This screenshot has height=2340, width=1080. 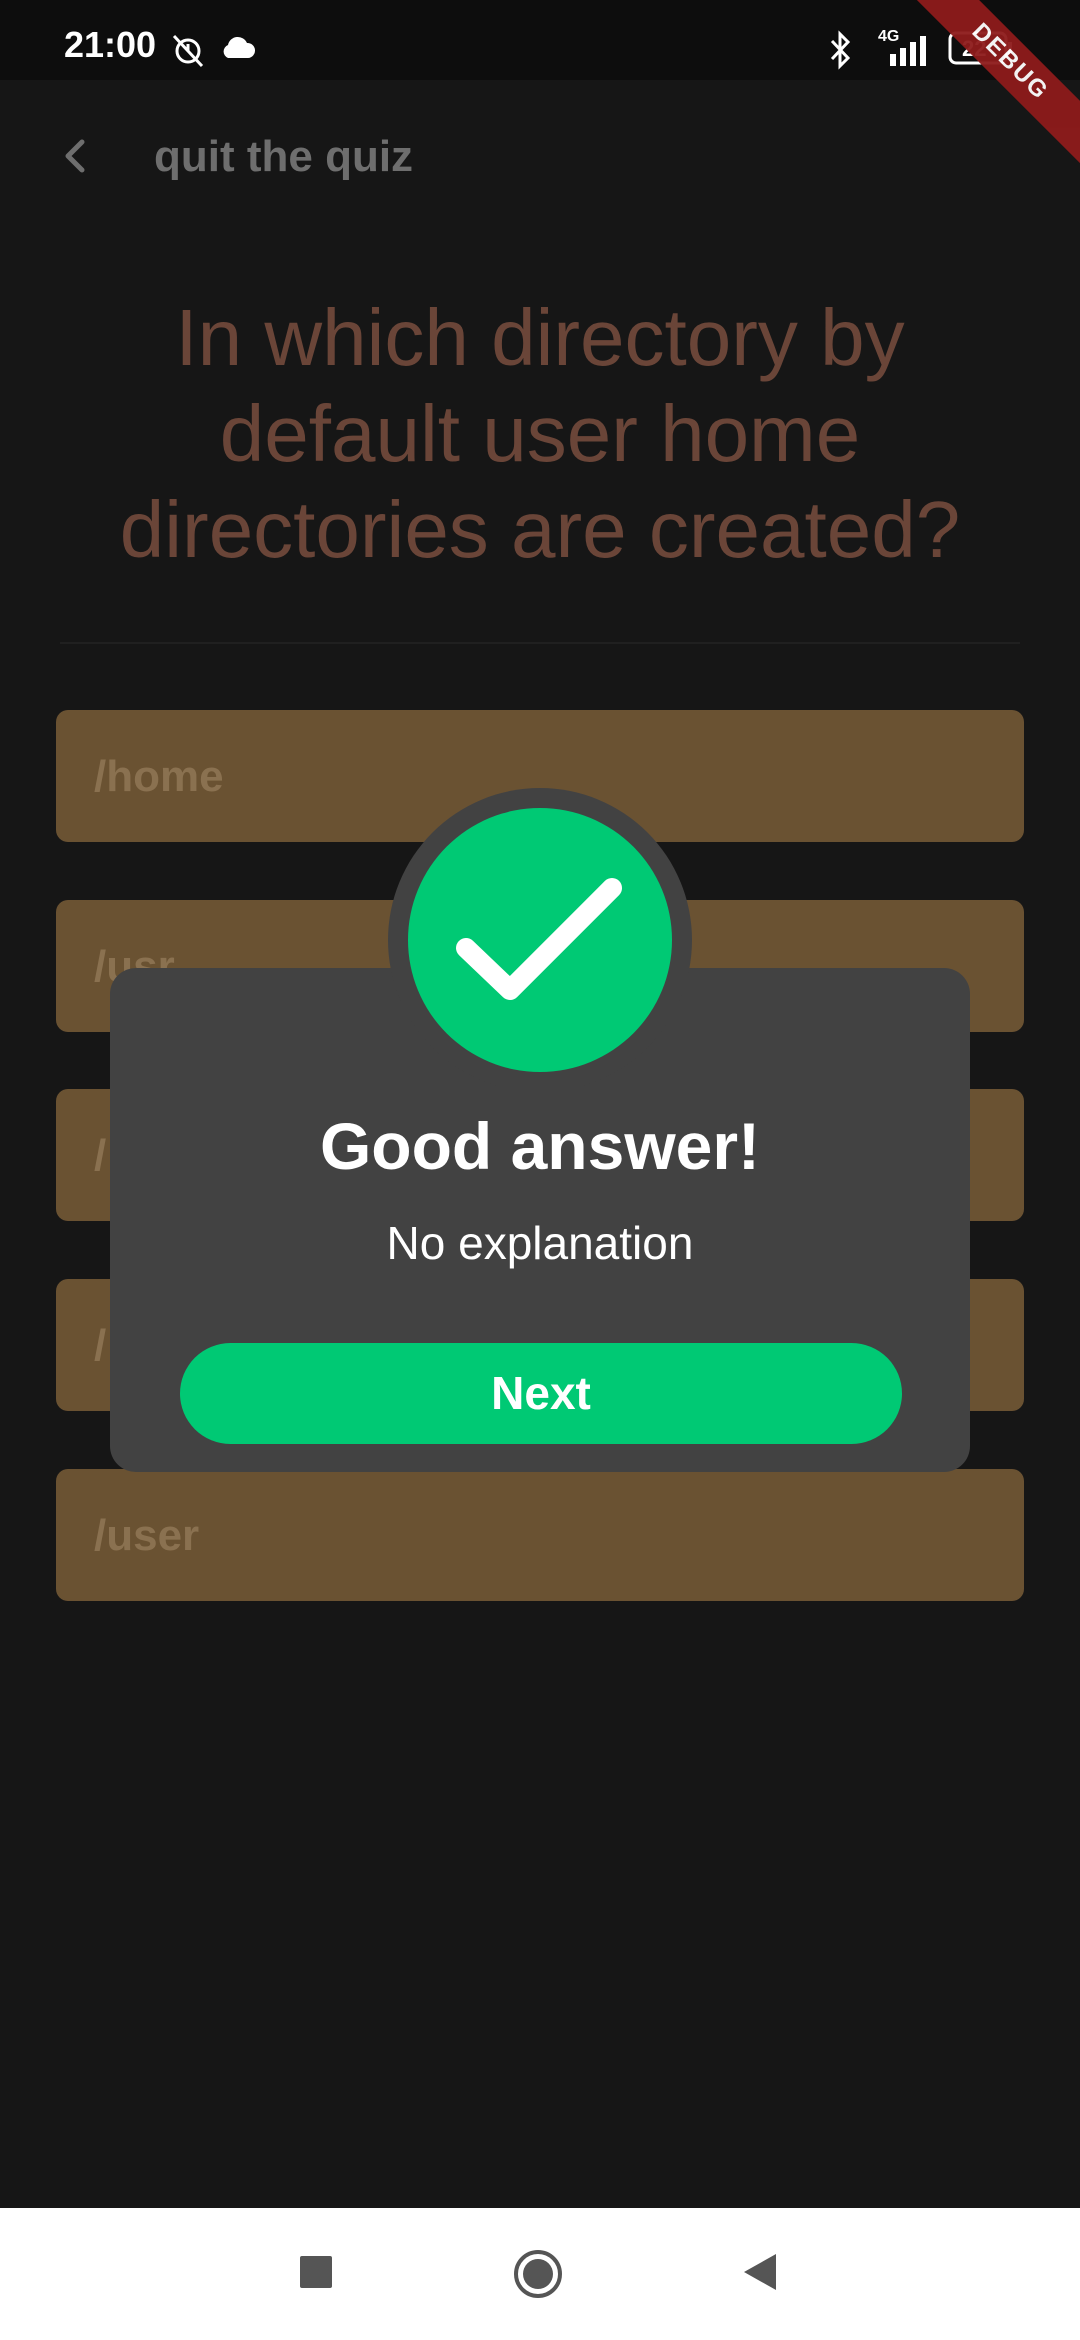 I want to click on checkmark-icon, so click(x=539, y=939).